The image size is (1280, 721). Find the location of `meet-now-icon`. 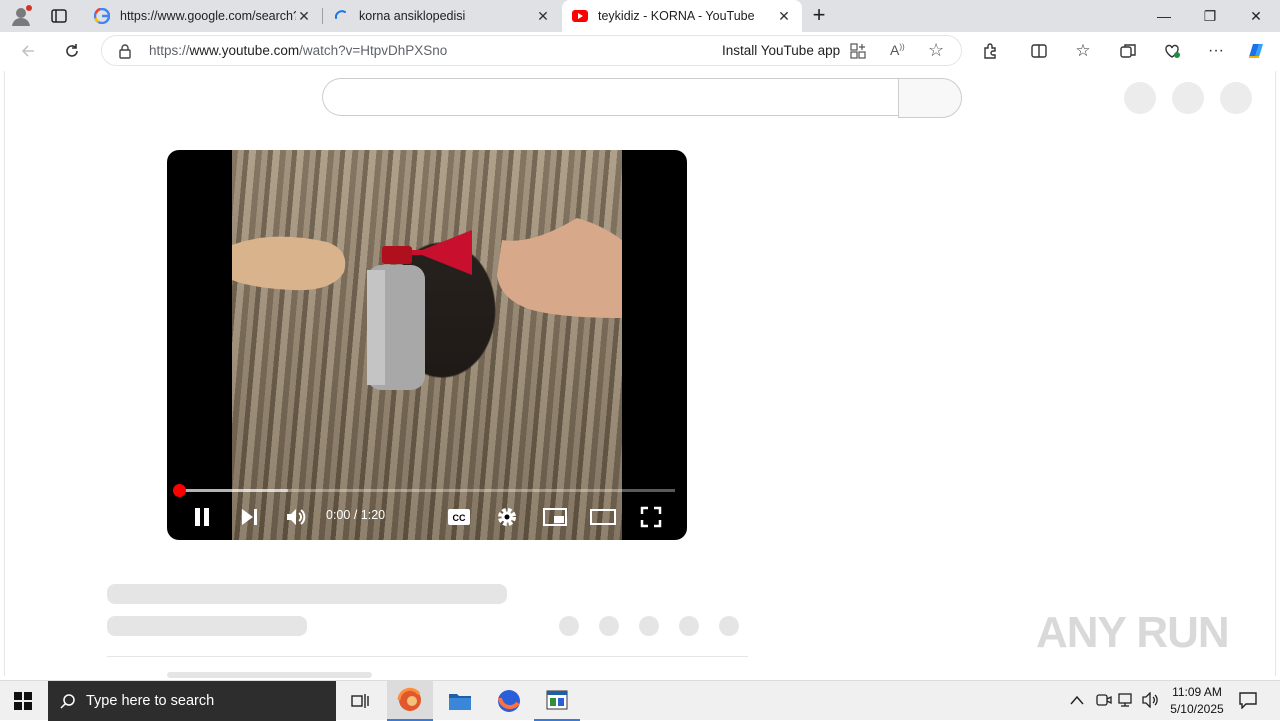

meet-now-icon is located at coordinates (1104, 701).